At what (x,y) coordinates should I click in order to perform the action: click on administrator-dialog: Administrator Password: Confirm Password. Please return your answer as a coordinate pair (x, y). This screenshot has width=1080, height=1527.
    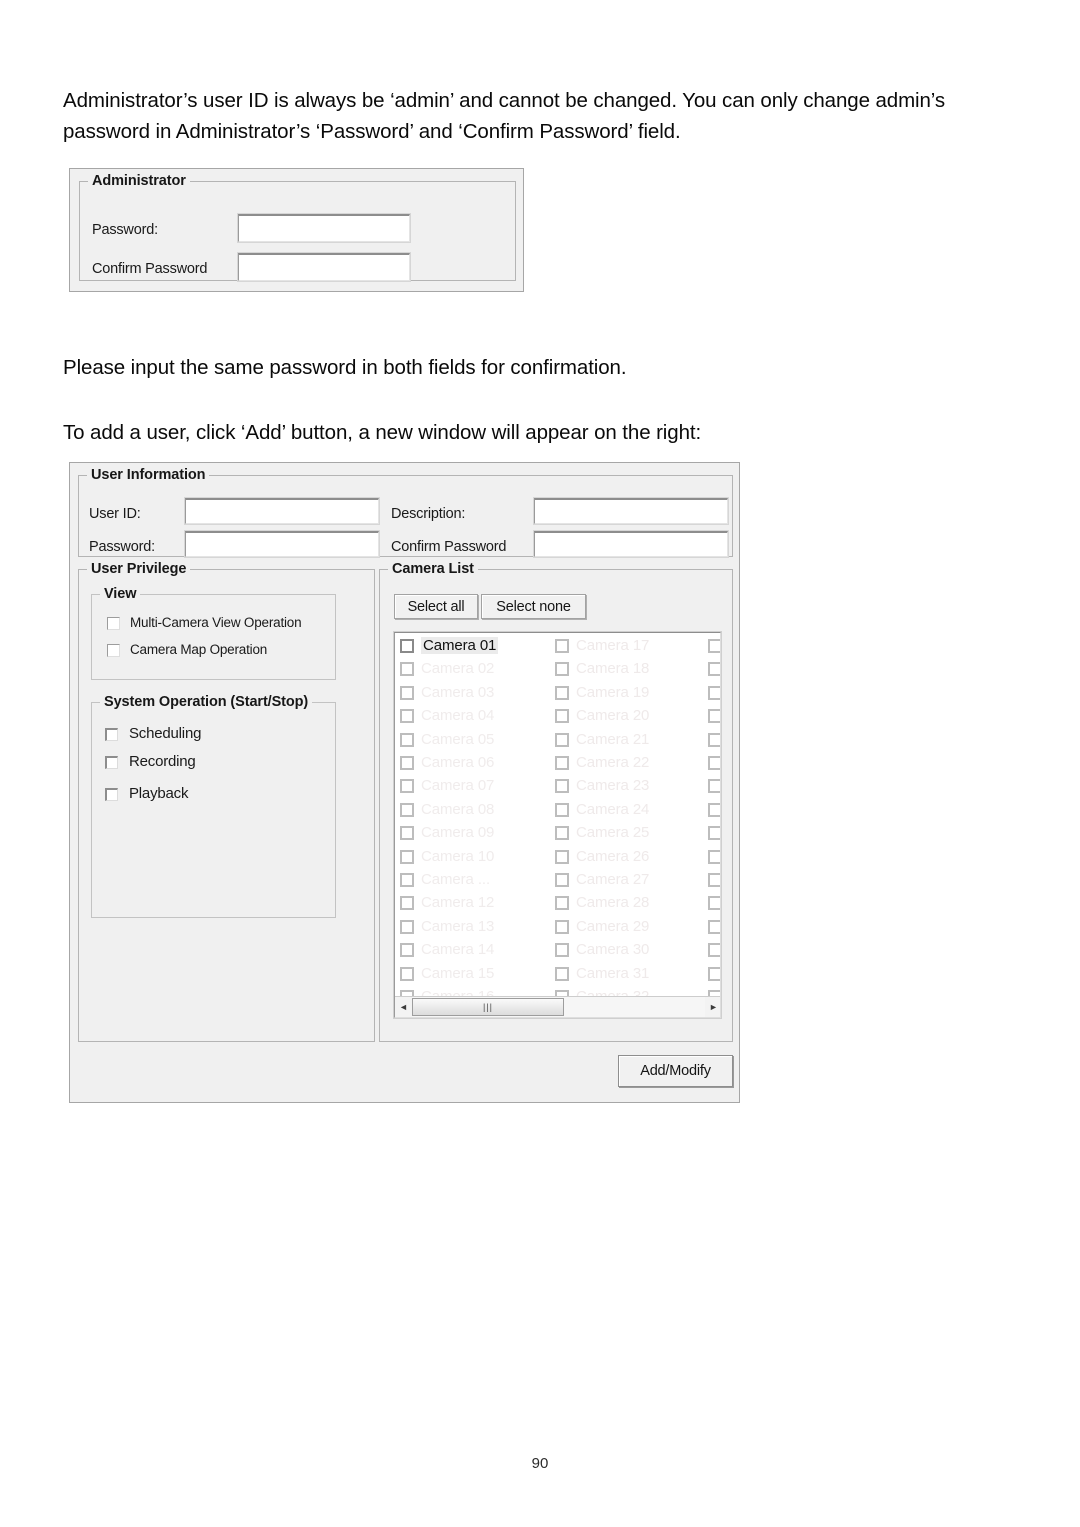
    Looking at the image, I should click on (297, 230).